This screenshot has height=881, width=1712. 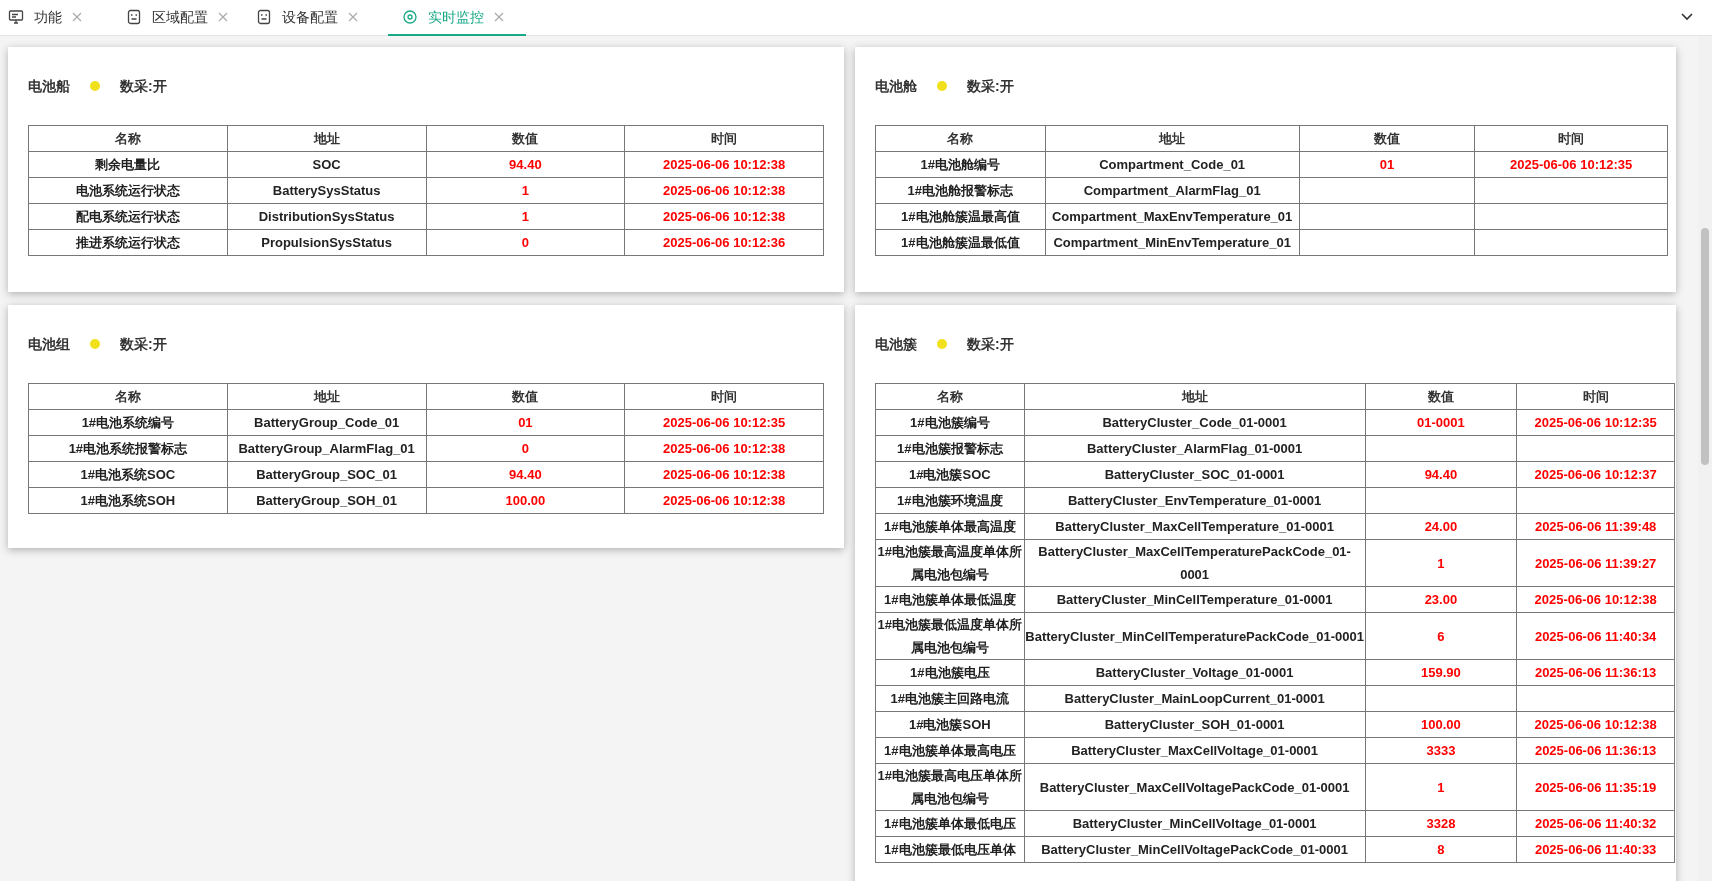 What do you see at coordinates (896, 344) in the screenshot?
I see `panel-title: 电池簇` at bounding box center [896, 344].